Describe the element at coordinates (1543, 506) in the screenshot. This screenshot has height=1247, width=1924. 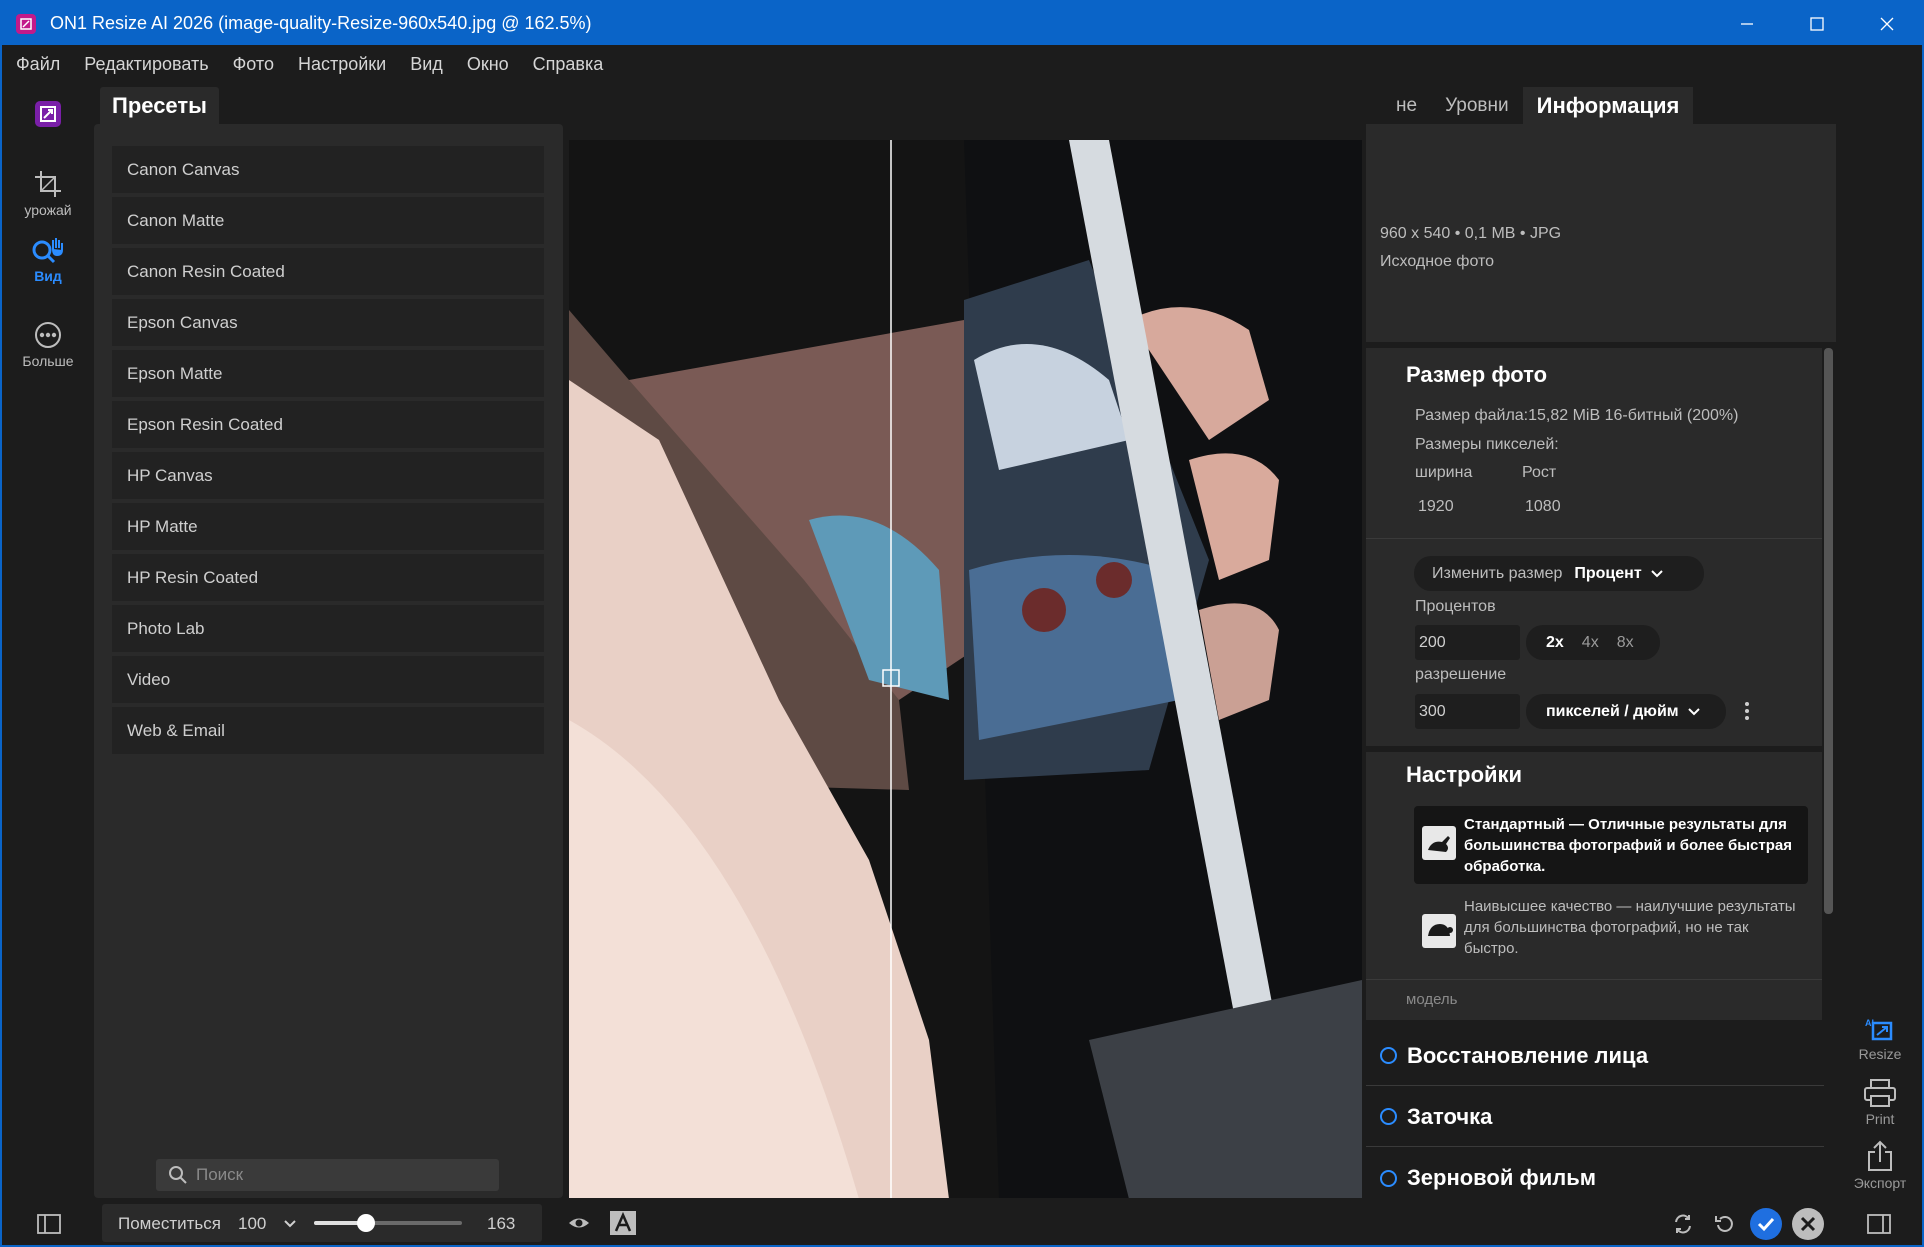
I see `height-value: 1080` at that location.